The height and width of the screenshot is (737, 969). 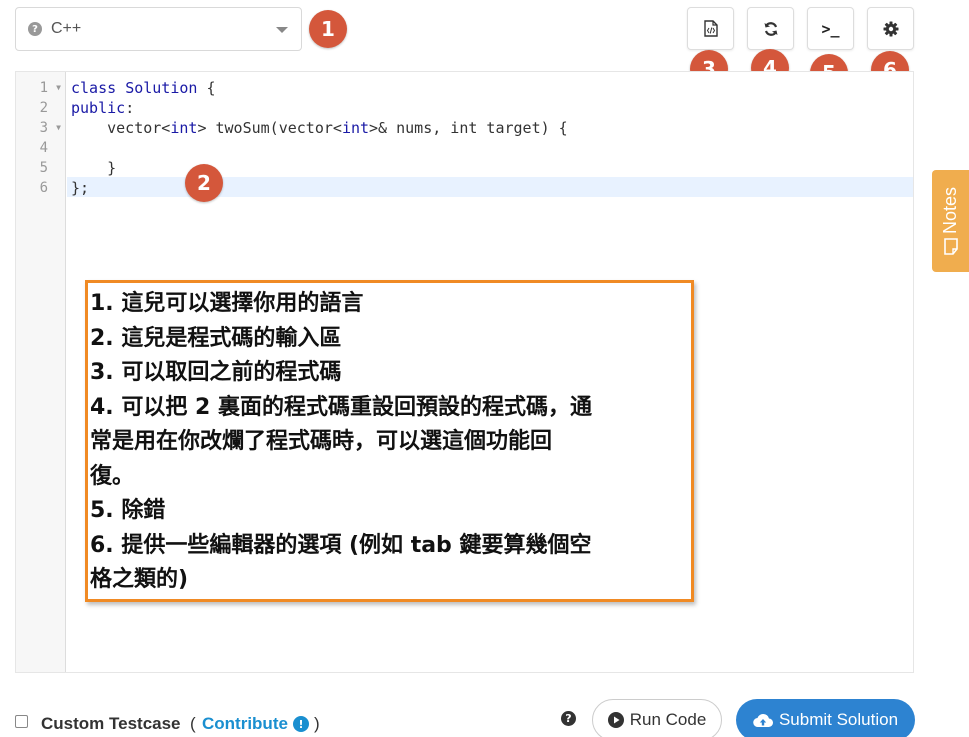 I want to click on run-code-button: Run Code, so click(x=657, y=718).